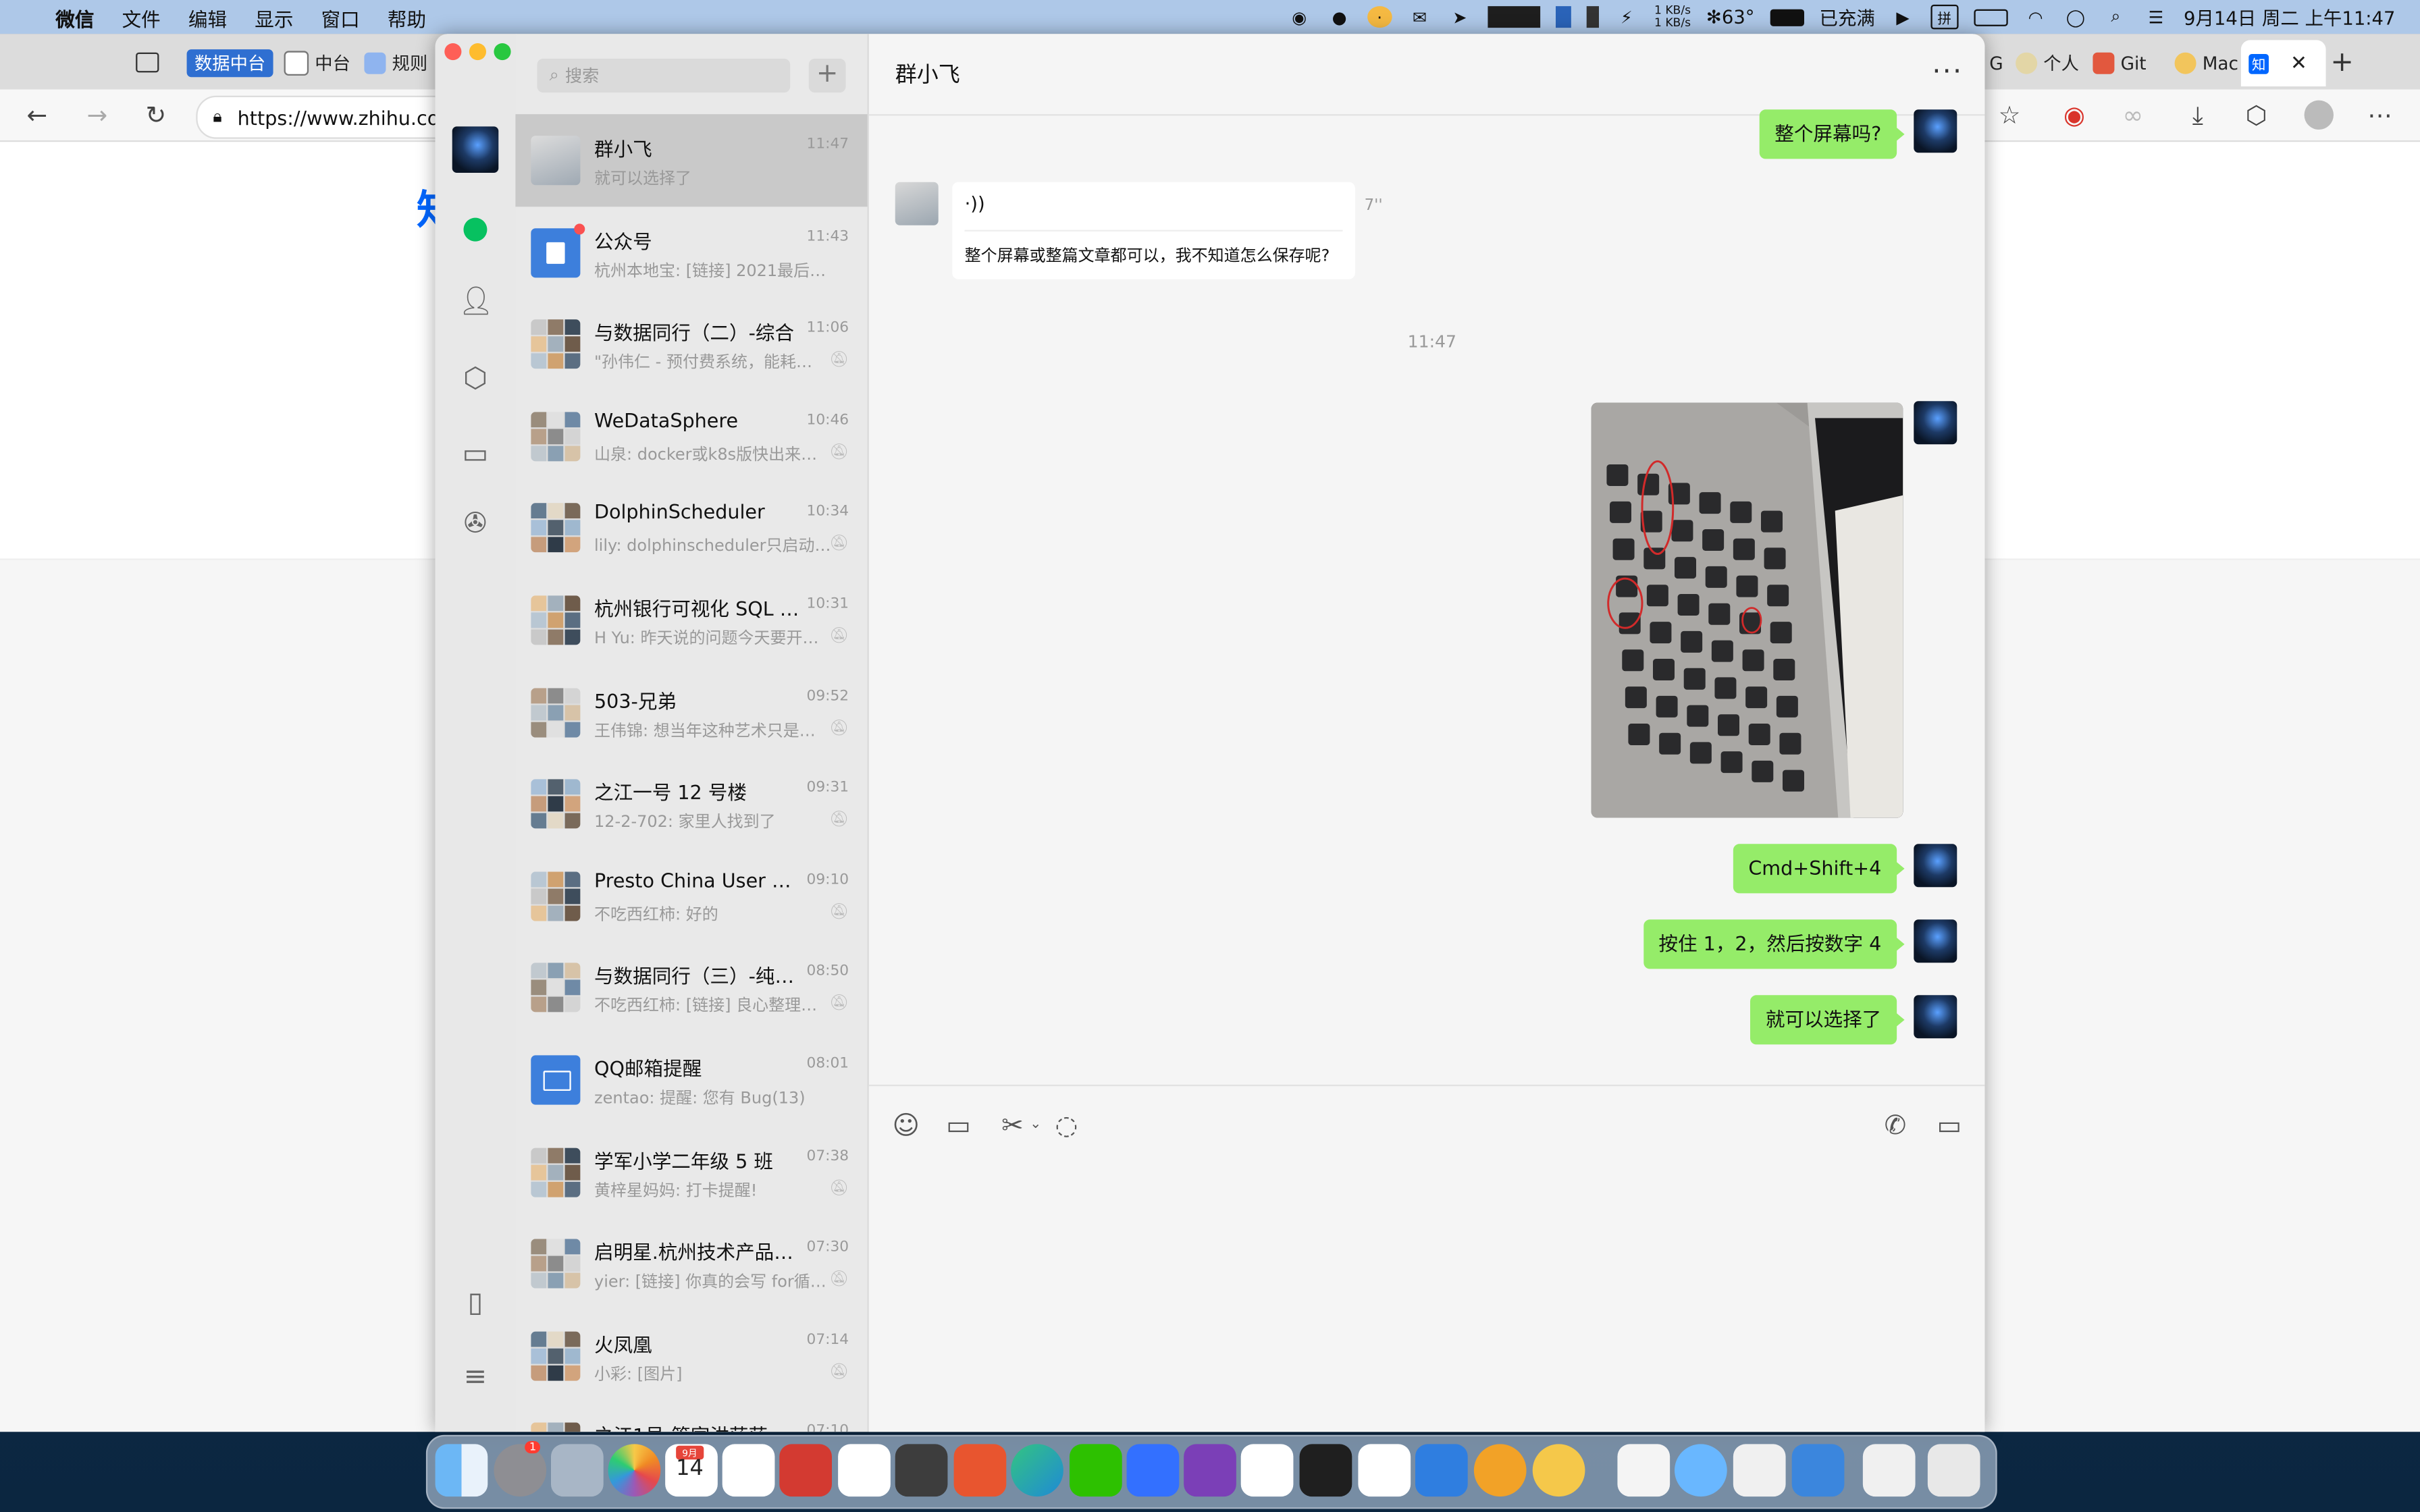  I want to click on menu-edit: 编辑, so click(207, 16).